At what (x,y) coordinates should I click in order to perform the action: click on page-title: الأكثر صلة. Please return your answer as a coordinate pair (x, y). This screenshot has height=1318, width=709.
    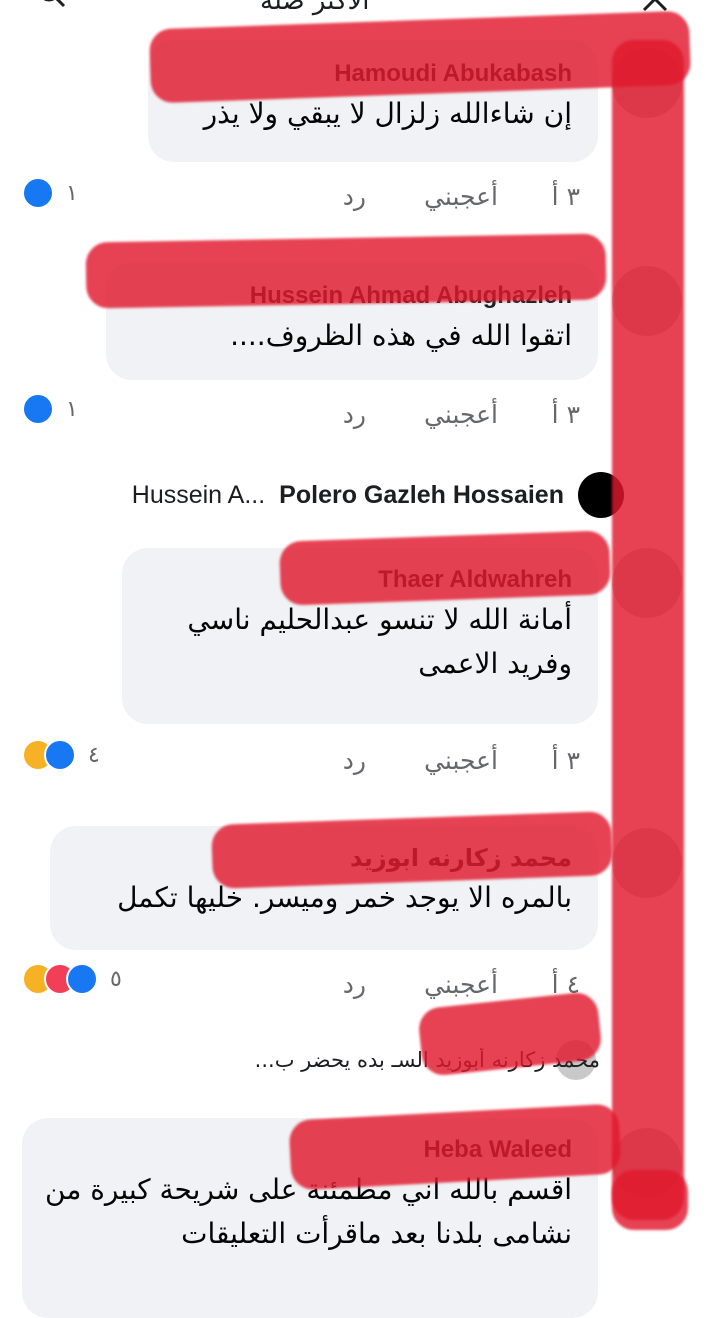
    Looking at the image, I should click on (315, 8).